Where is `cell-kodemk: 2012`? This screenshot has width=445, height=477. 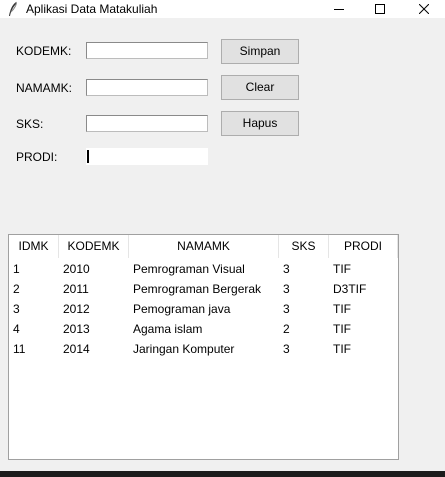 cell-kodemk: 2012 is located at coordinates (76, 309).